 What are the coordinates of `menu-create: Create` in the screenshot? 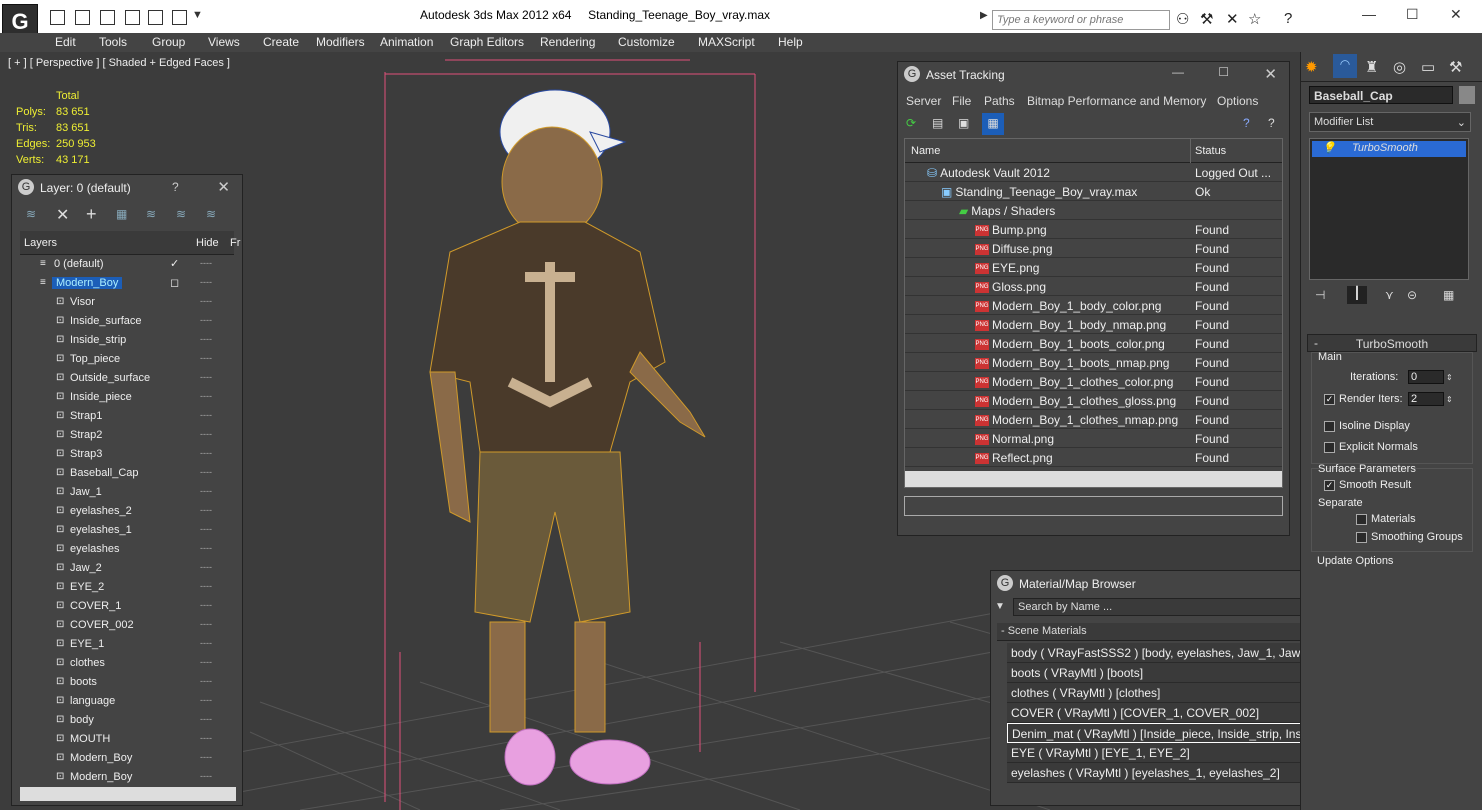 It's located at (281, 42).